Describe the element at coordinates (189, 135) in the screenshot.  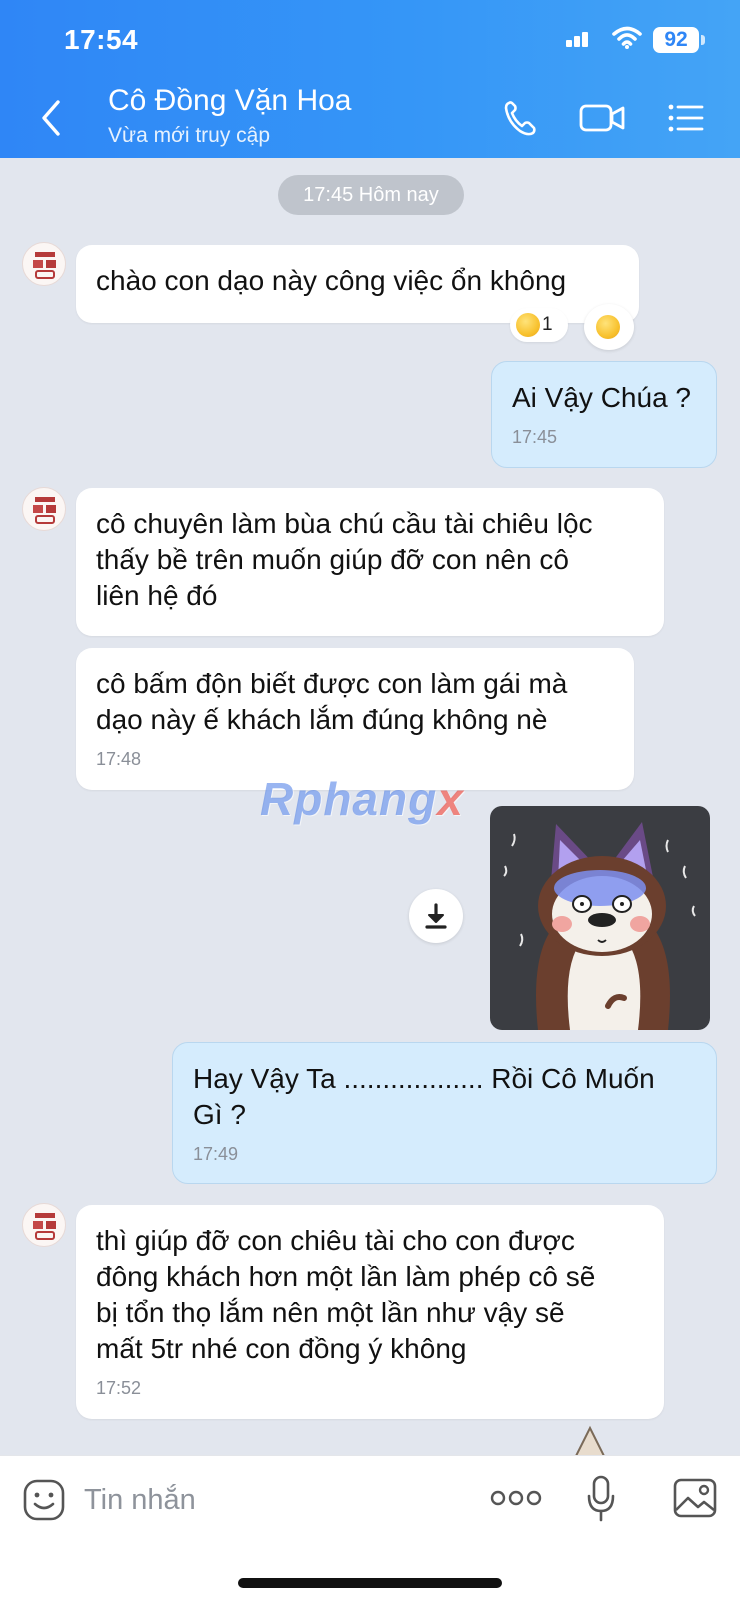
I see `contact-status: Vừa mới truy cập` at that location.